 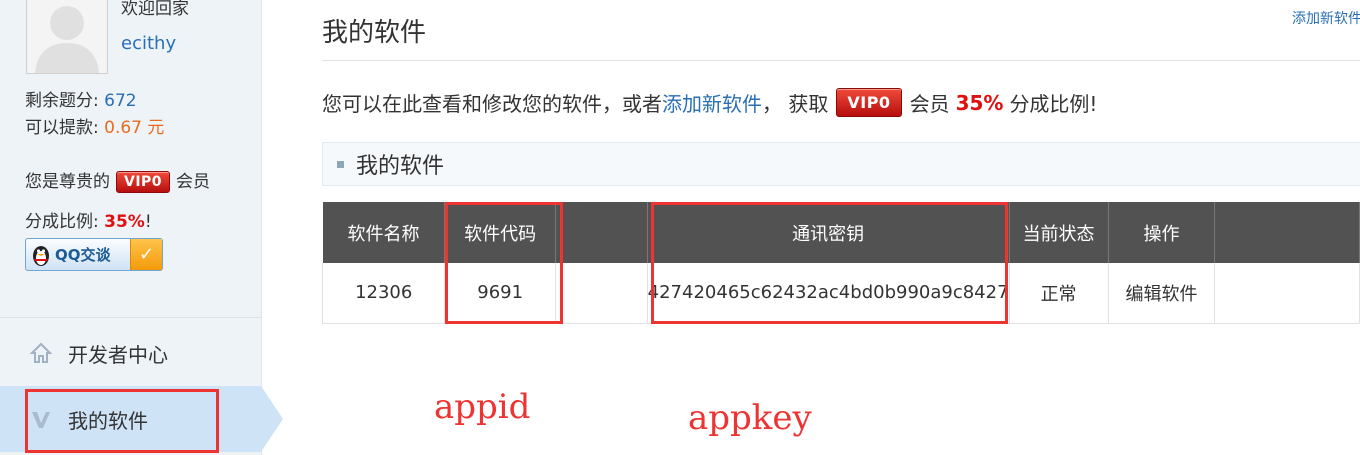 What do you see at coordinates (130, 317) in the screenshot?
I see `sidebar-divider` at bounding box center [130, 317].